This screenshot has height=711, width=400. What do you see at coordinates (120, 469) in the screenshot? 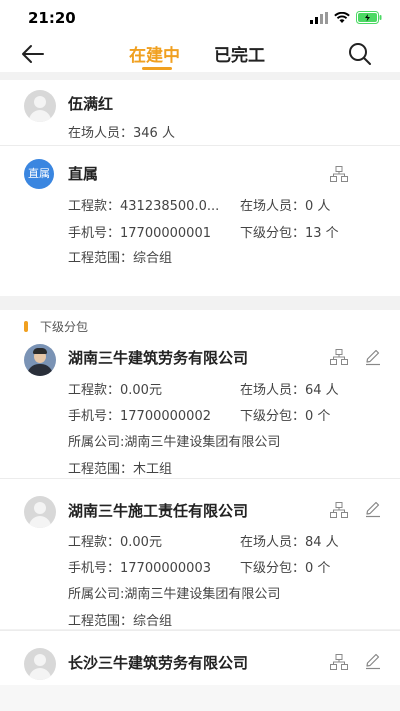
I see `subcontractor-scope: 工程范围：木工组` at bounding box center [120, 469].